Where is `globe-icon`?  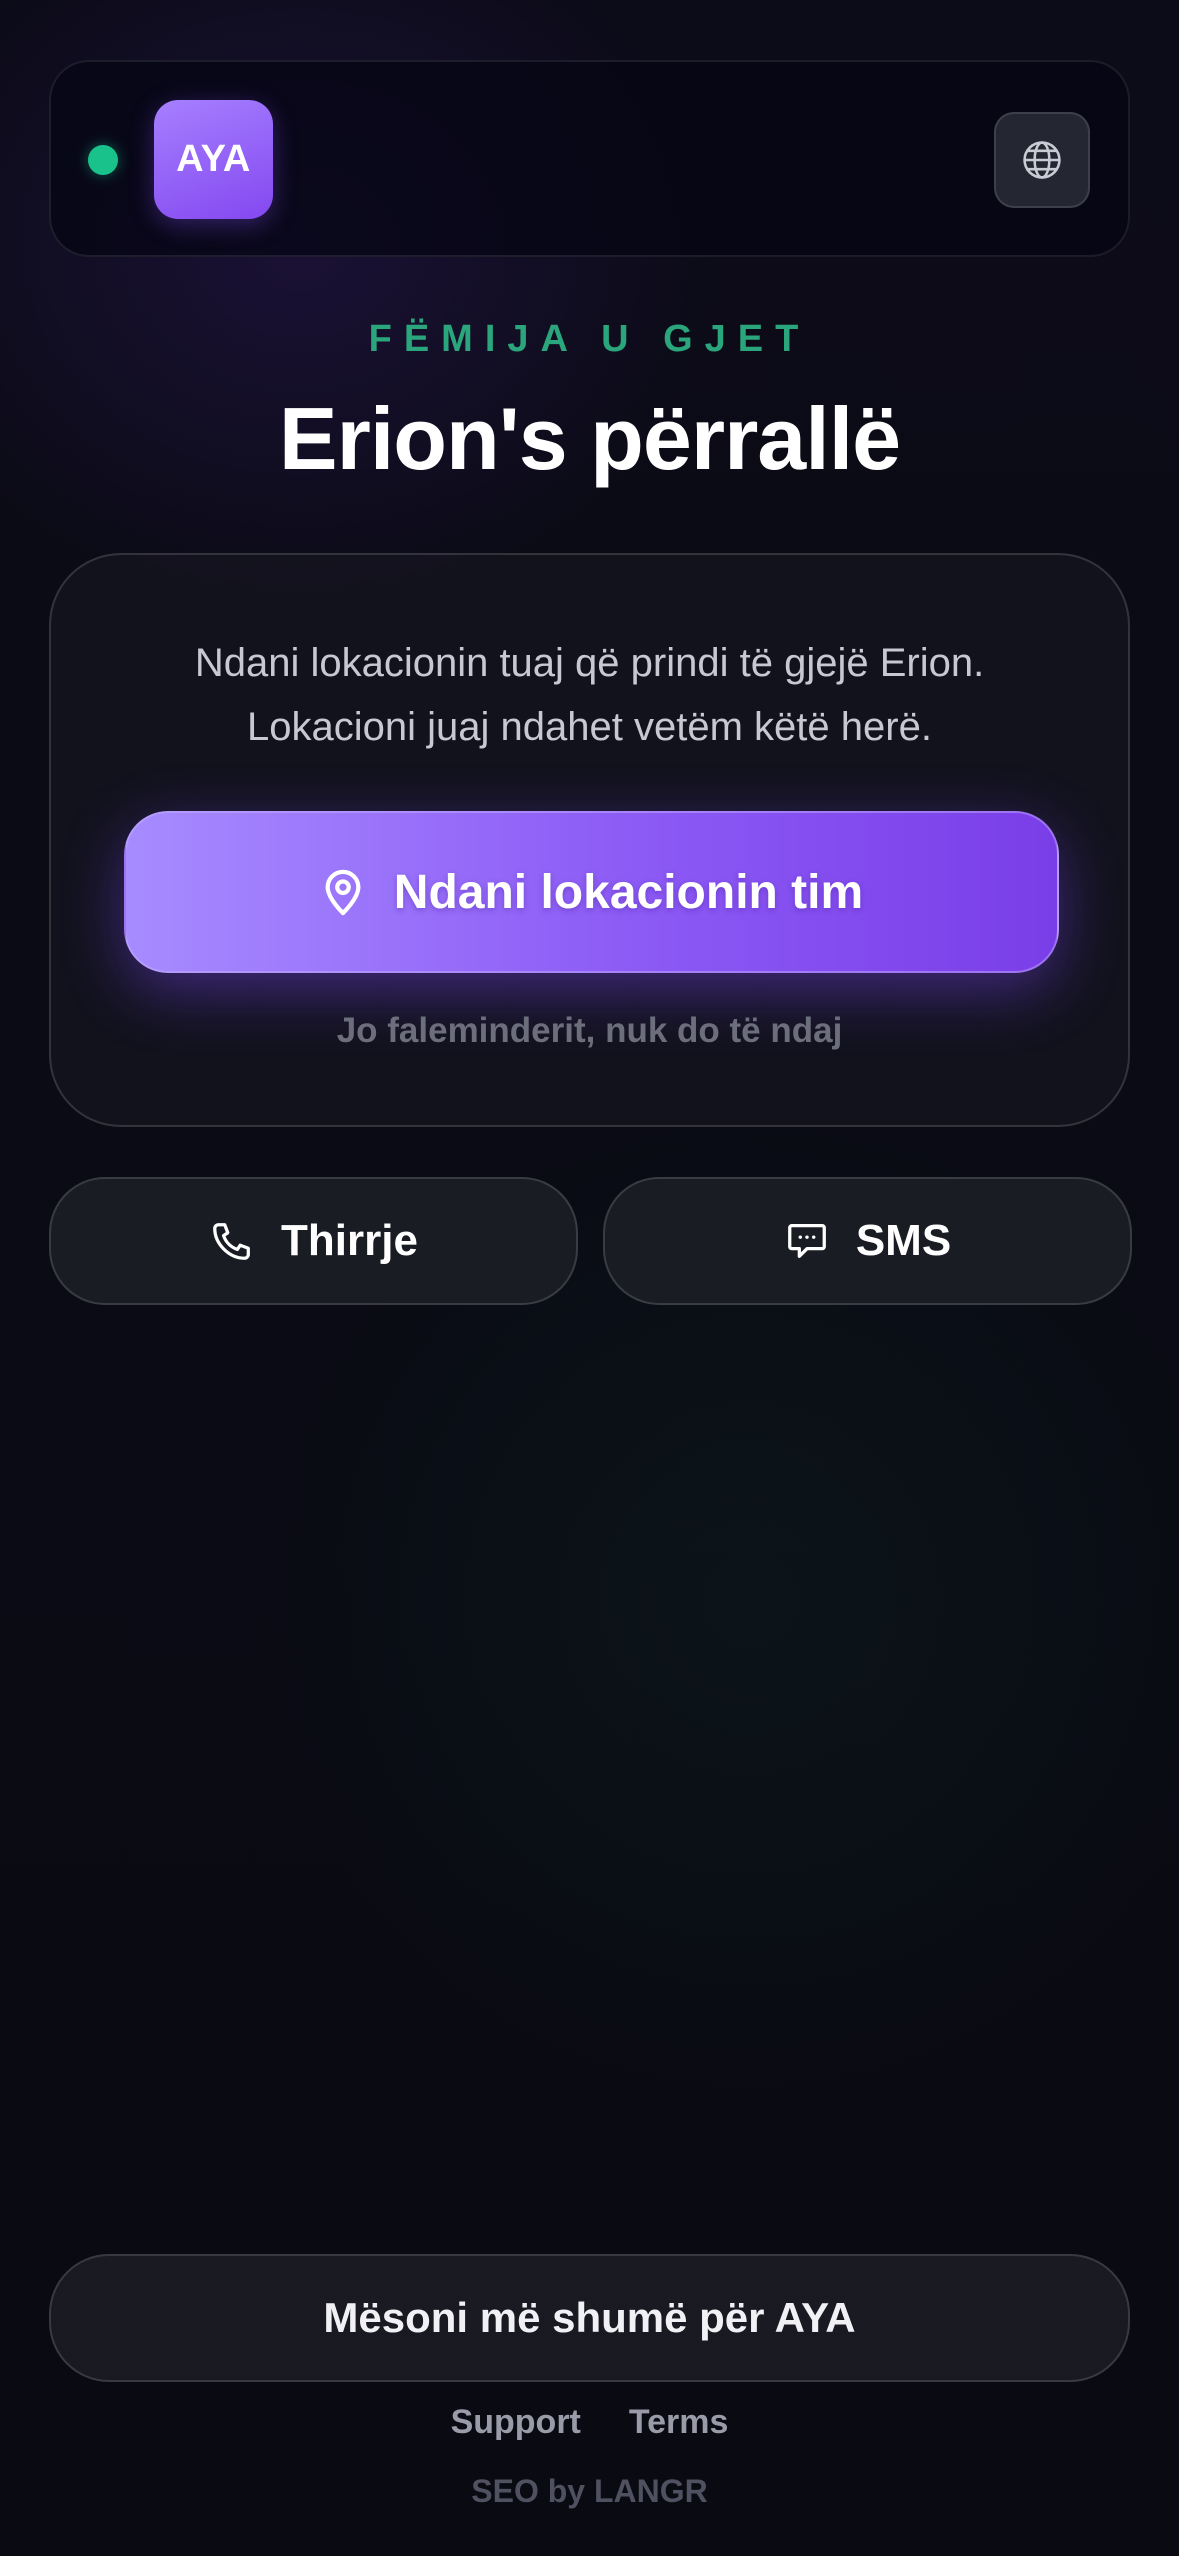 globe-icon is located at coordinates (1042, 160).